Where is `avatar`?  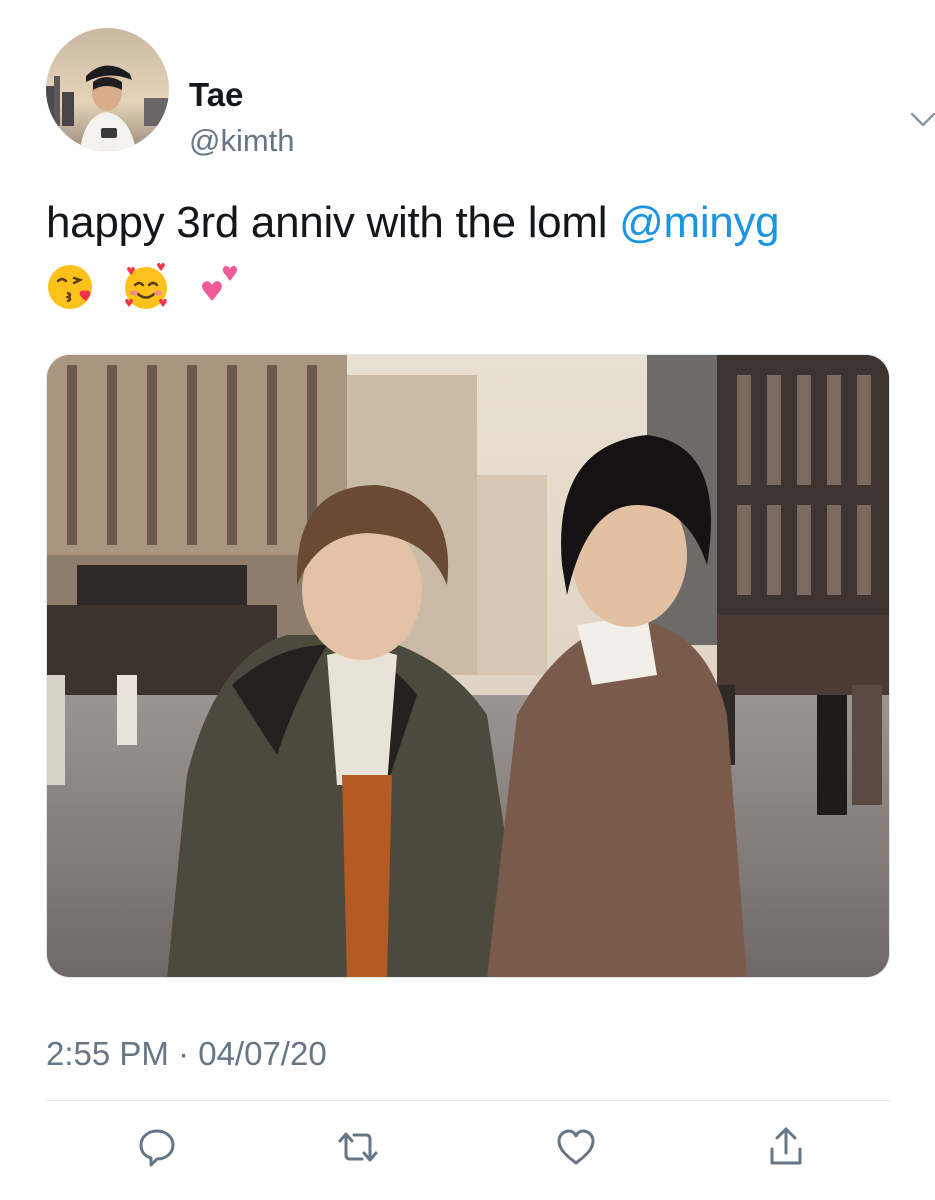
avatar is located at coordinates (107, 89).